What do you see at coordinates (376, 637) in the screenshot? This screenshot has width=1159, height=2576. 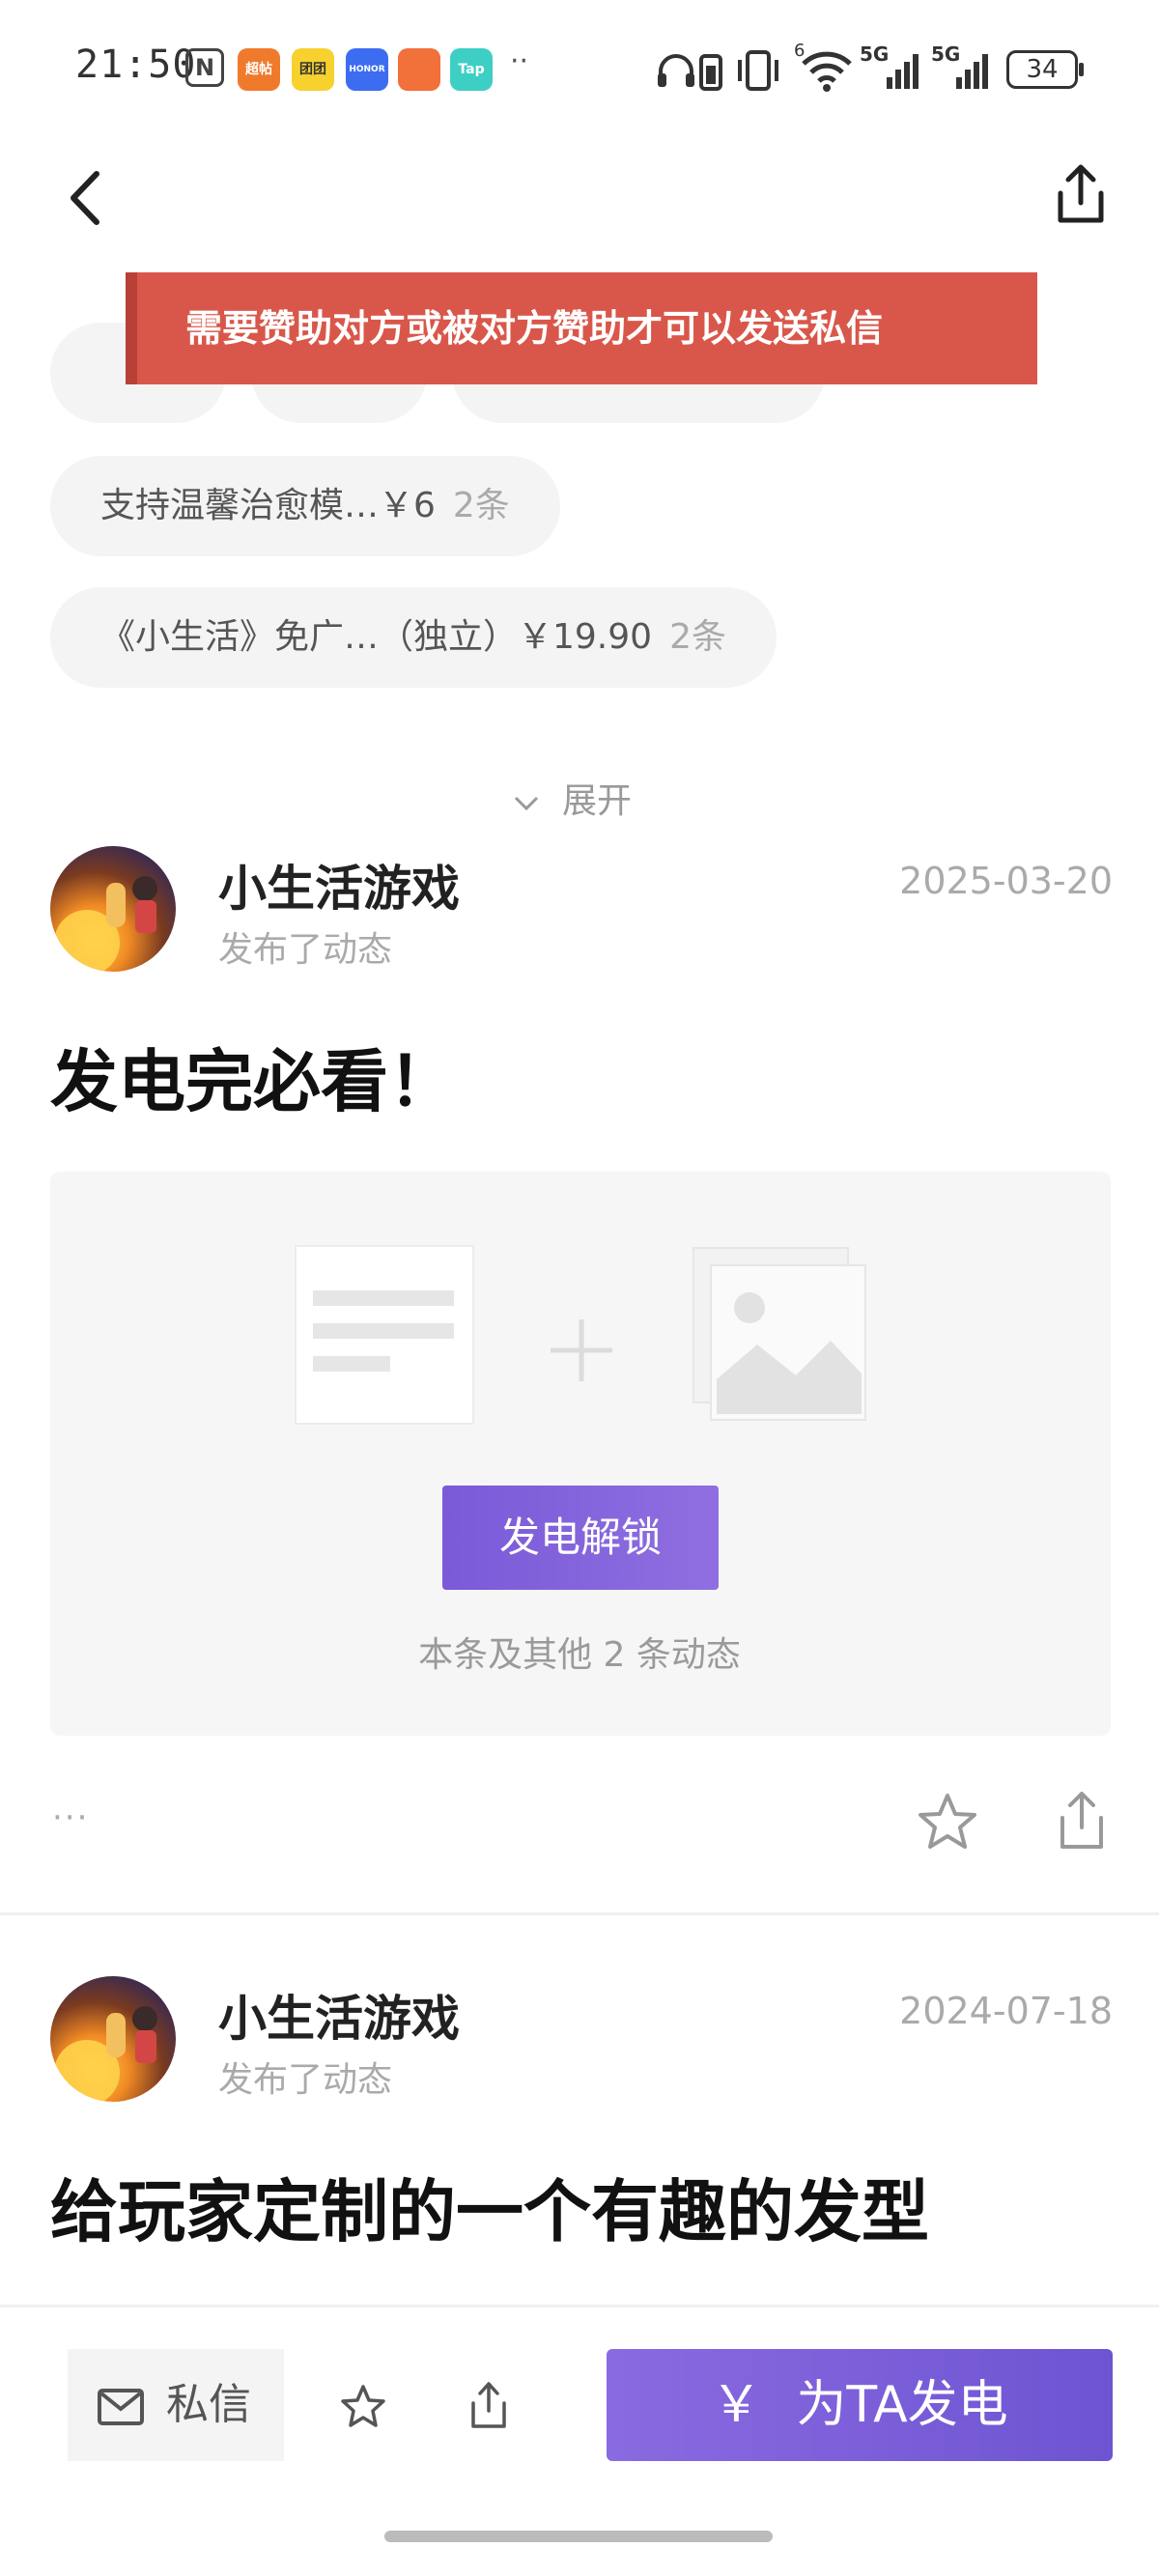 I see `chip-label: 《小生活》免广…（独立）￥19.90` at bounding box center [376, 637].